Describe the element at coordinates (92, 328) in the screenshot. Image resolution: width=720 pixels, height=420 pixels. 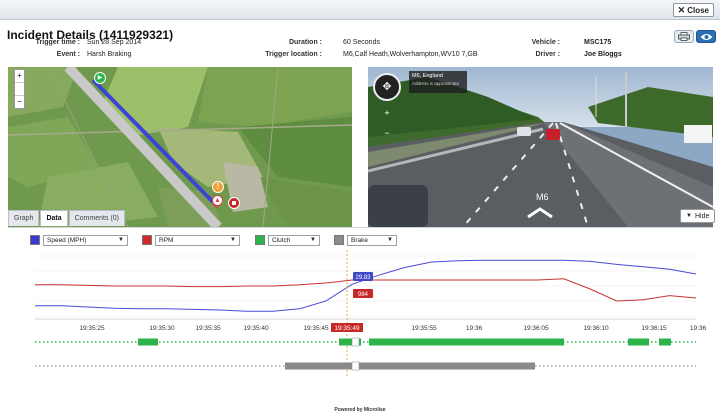
I see `x-tick-label: 19:35:25` at that location.